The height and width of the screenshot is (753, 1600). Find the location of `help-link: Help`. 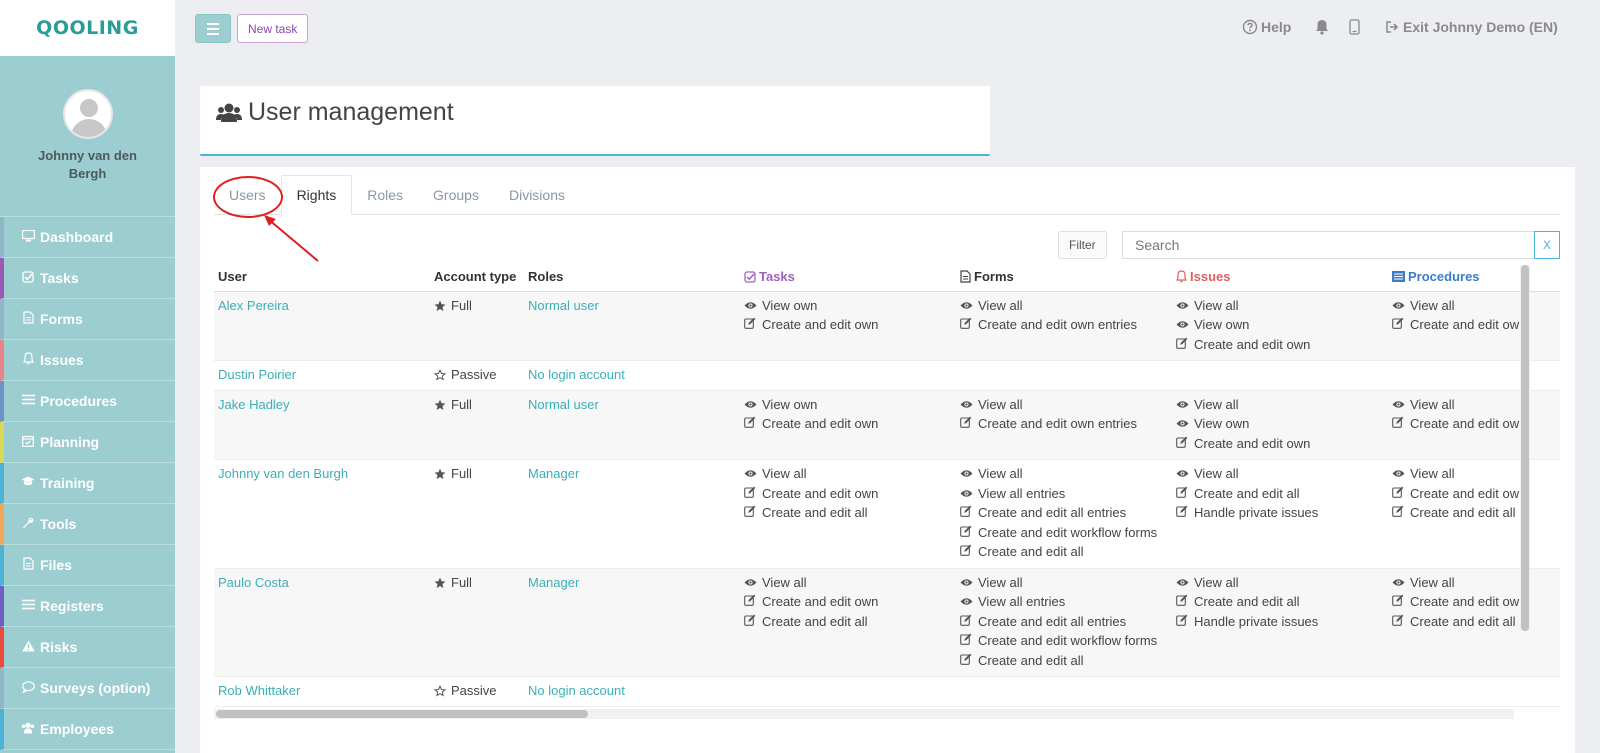

help-link: Help is located at coordinates (1266, 27).